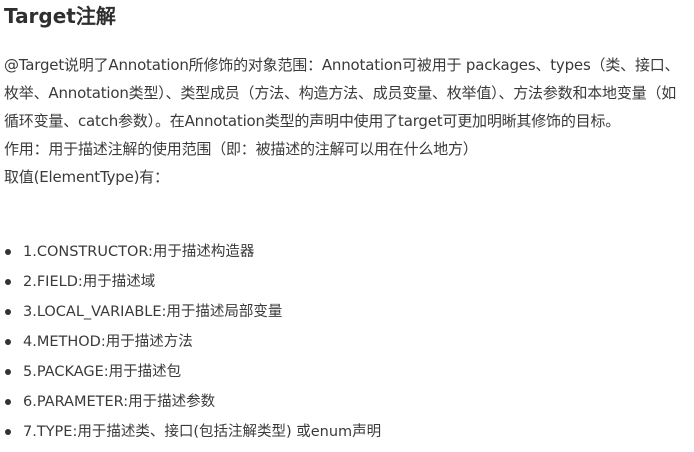 Image resolution: width=694 pixels, height=452 pixels. What do you see at coordinates (86, 177) in the screenshot?
I see `values-intro-paragraph: 取值(ElementType)有：` at bounding box center [86, 177].